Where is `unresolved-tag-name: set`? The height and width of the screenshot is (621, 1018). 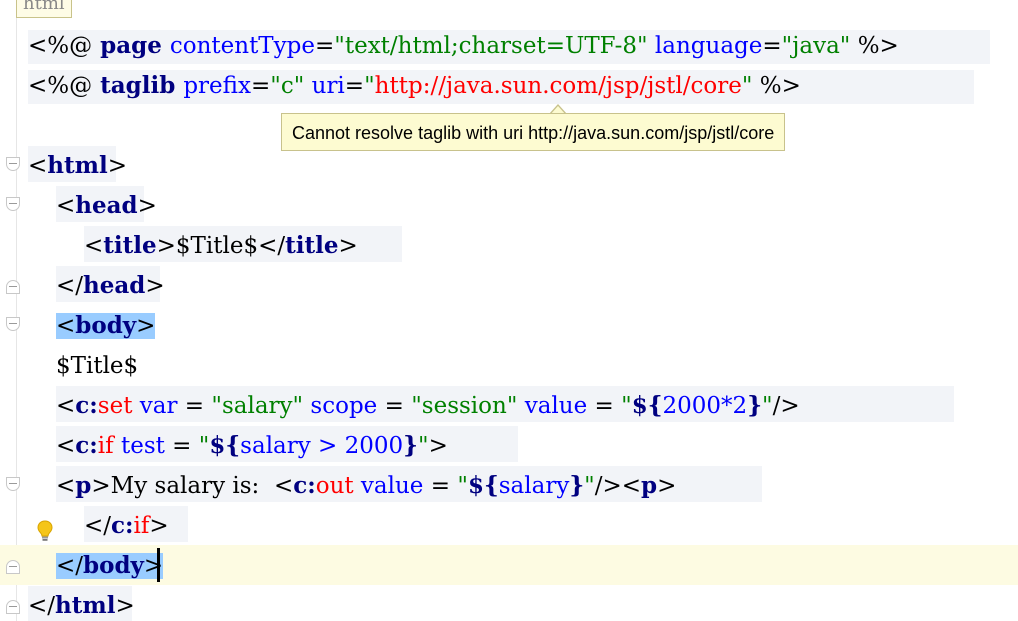
unresolved-tag-name: set is located at coordinates (115, 406).